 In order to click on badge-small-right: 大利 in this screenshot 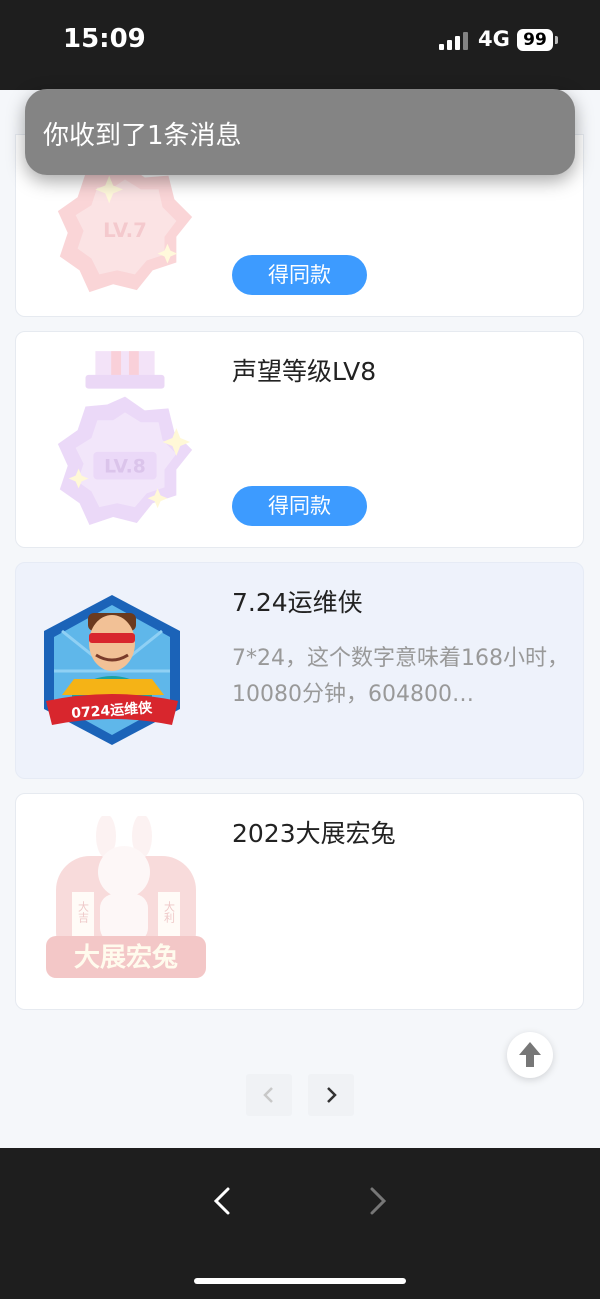, I will do `click(169, 911)`.